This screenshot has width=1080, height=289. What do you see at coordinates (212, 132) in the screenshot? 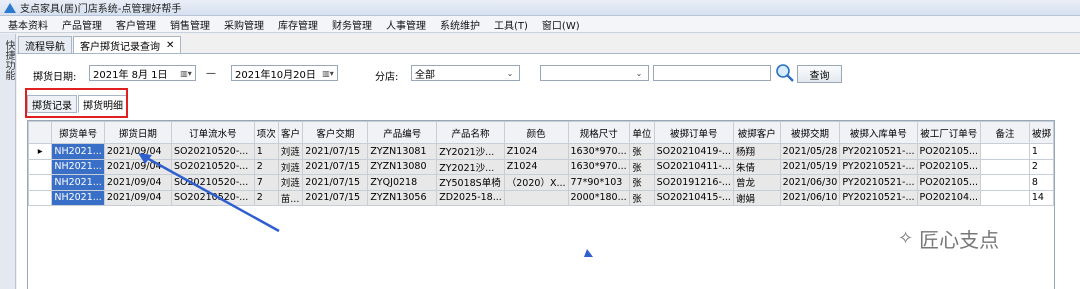
I see `column-header: 订单流水号` at bounding box center [212, 132].